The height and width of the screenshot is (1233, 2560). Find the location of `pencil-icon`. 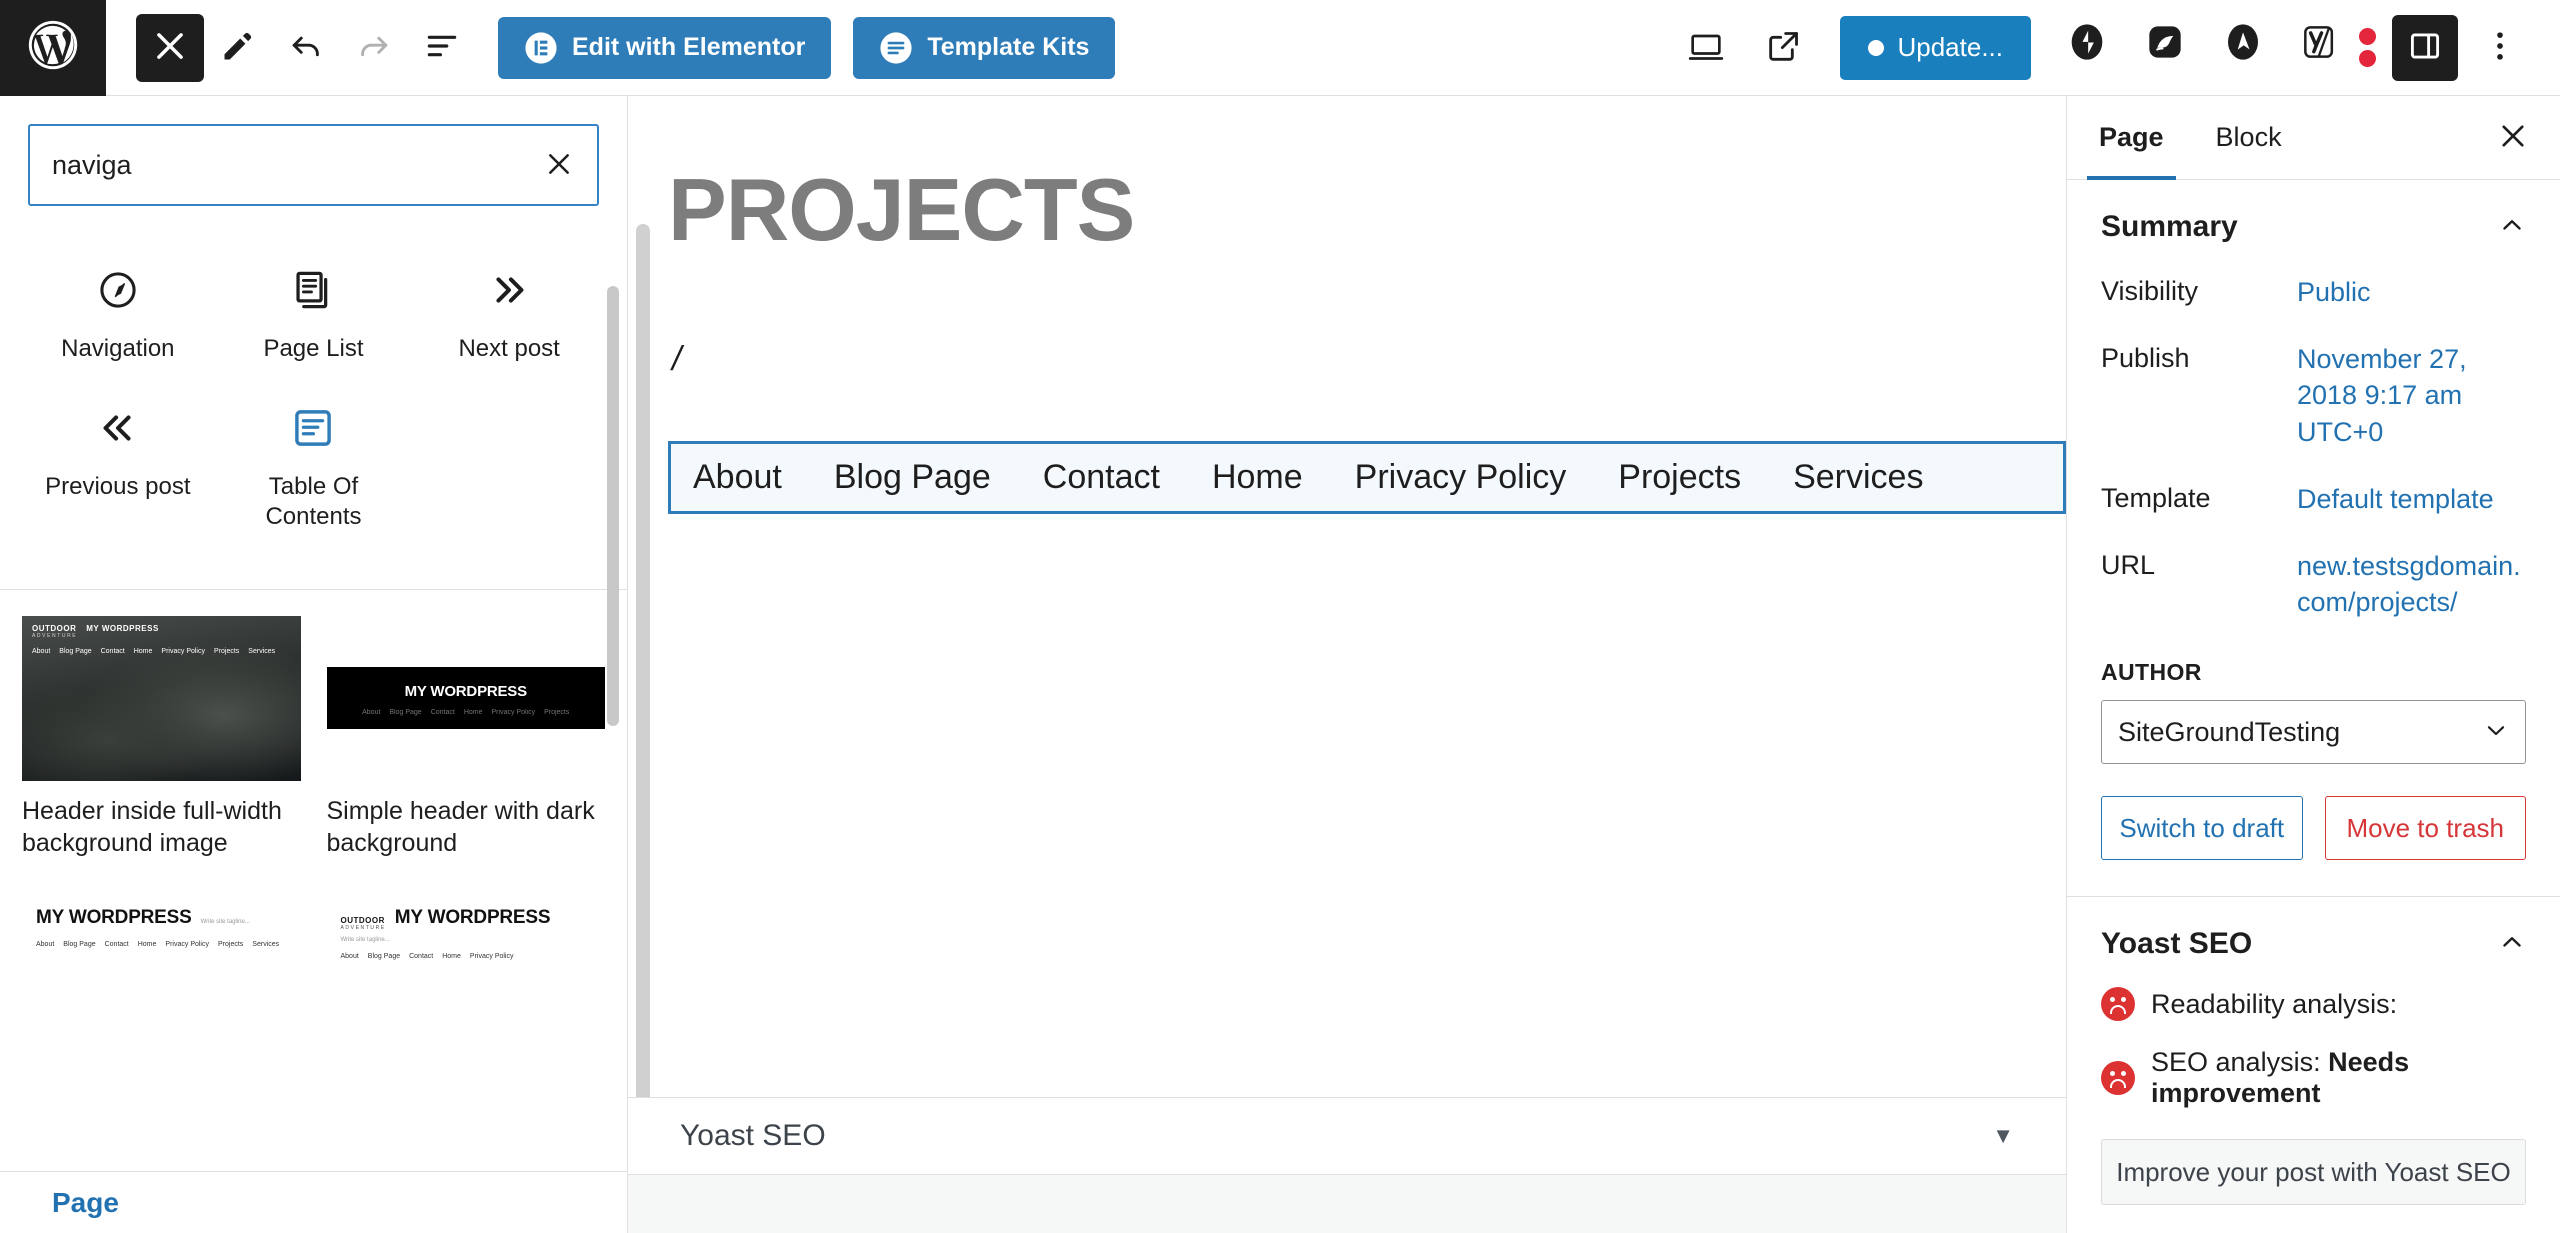

pencil-icon is located at coordinates (238, 47).